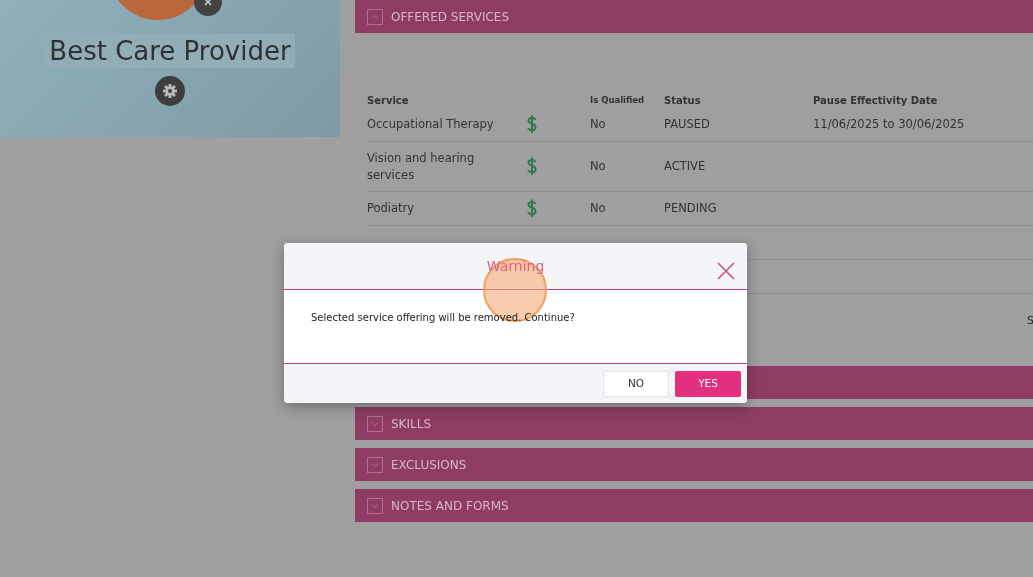 This screenshot has width=1033, height=577. I want to click on table-cell-text: ACTIVE, so click(685, 166).